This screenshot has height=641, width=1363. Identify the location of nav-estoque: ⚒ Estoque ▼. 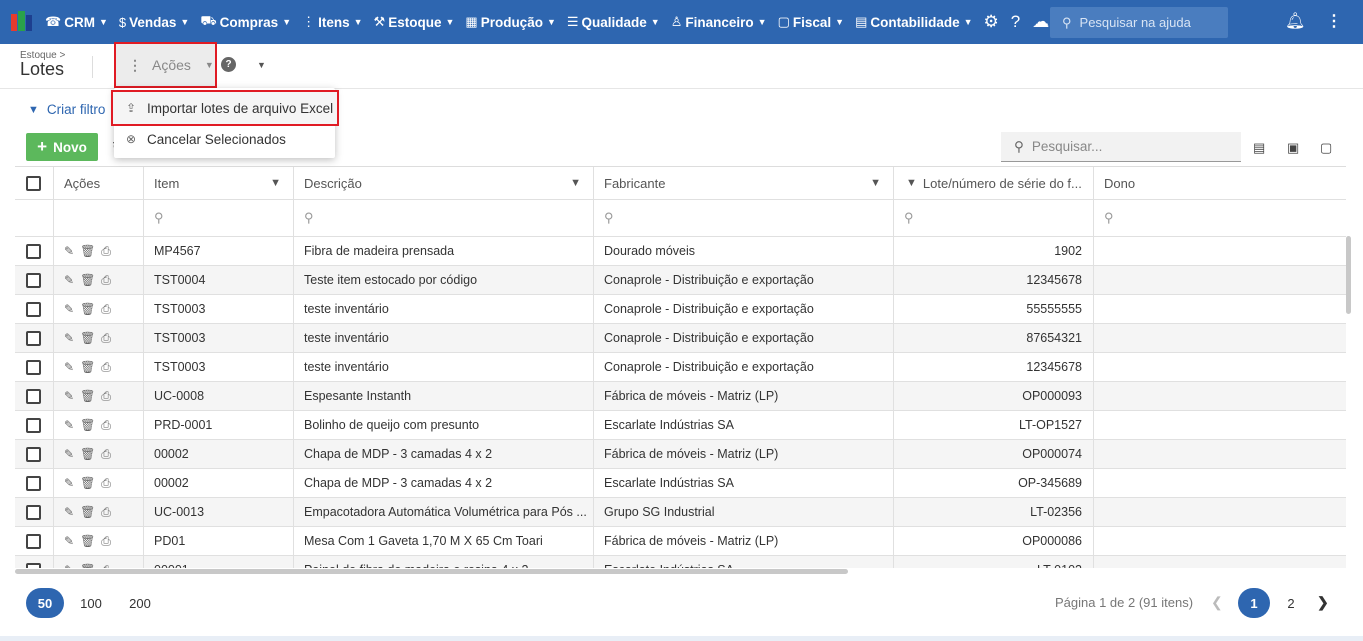
(414, 22).